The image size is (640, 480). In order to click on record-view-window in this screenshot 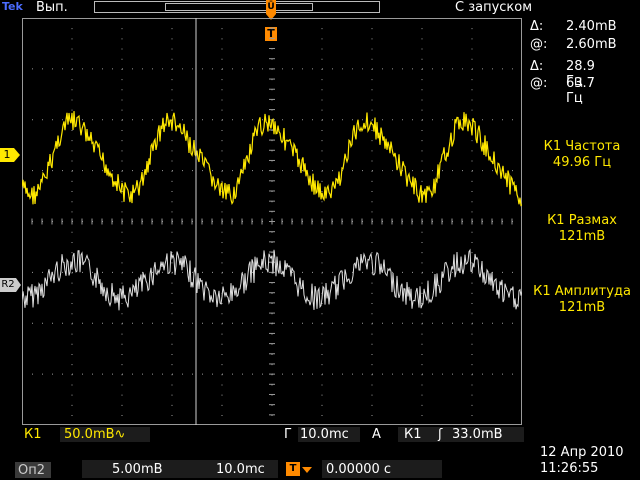, I will do `click(239, 7)`.